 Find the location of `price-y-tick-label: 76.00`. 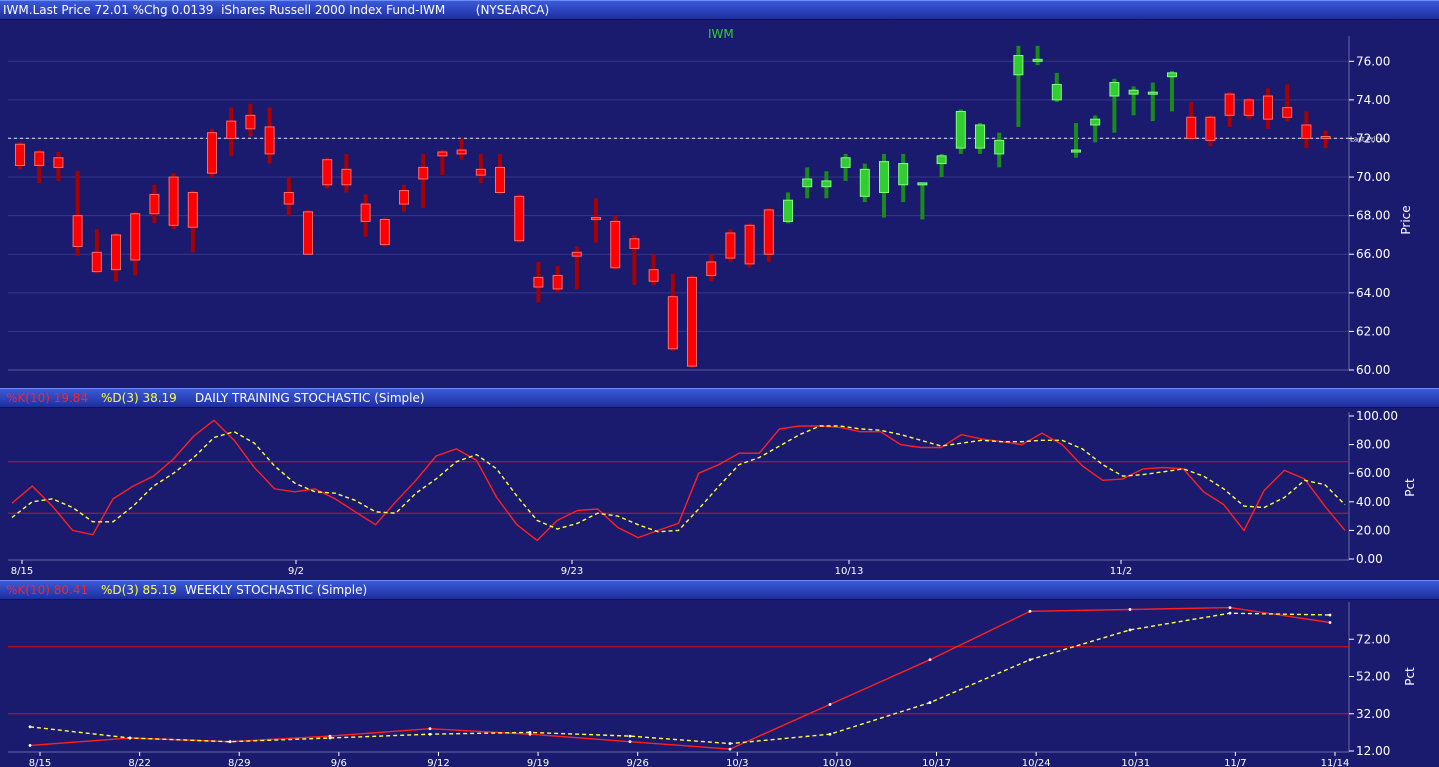

price-y-tick-label: 76.00 is located at coordinates (1373, 61).